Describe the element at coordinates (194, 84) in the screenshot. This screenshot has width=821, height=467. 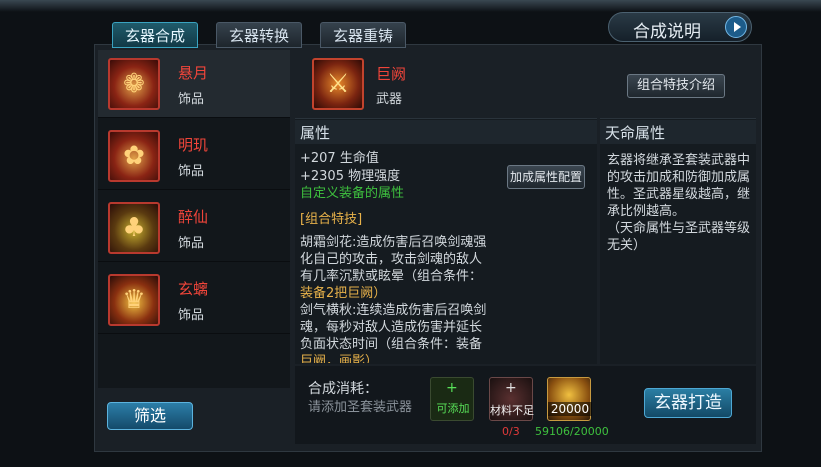
I see `list-item: ❁ 悬月 饰品` at that location.